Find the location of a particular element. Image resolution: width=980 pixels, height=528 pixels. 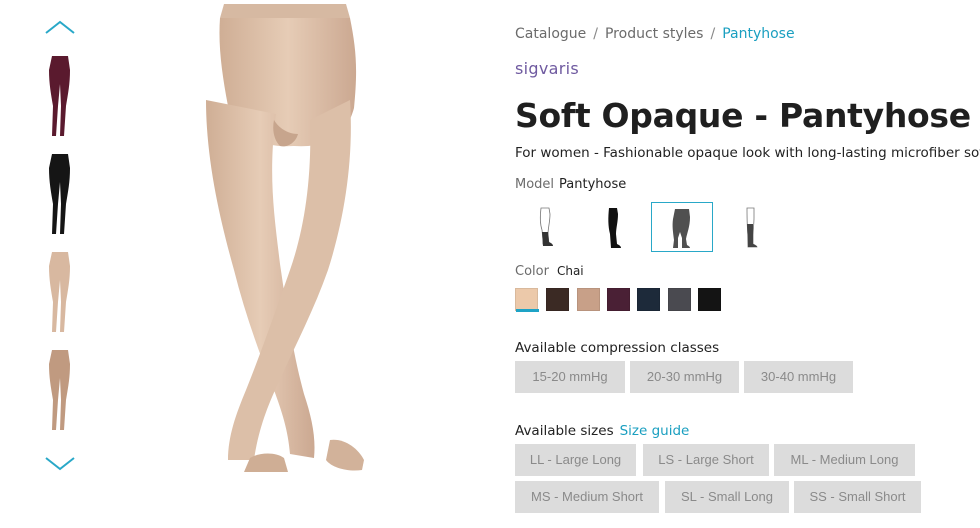

model-option-thigh-high-black is located at coordinates (614, 227).